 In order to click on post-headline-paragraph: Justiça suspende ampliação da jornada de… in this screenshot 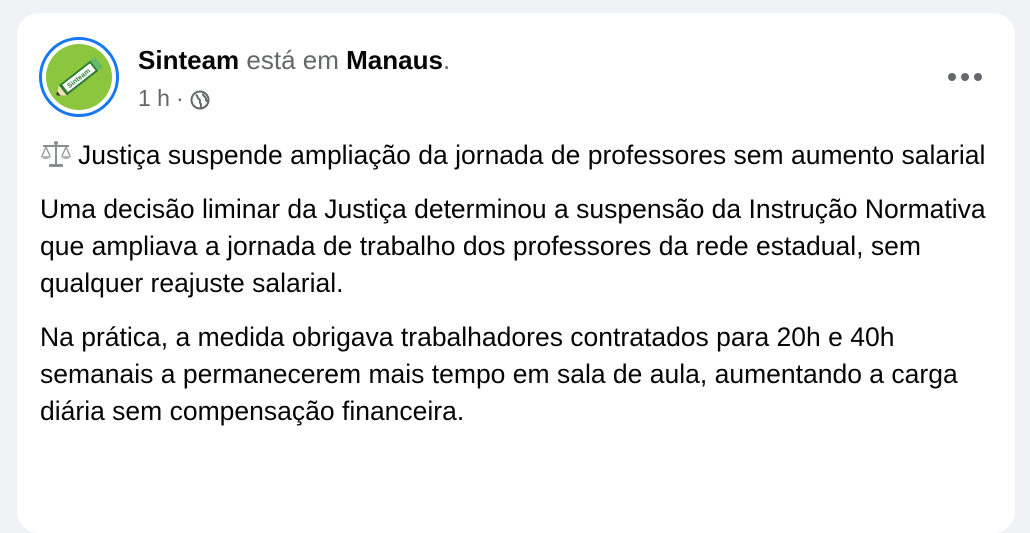, I will do `click(517, 155)`.